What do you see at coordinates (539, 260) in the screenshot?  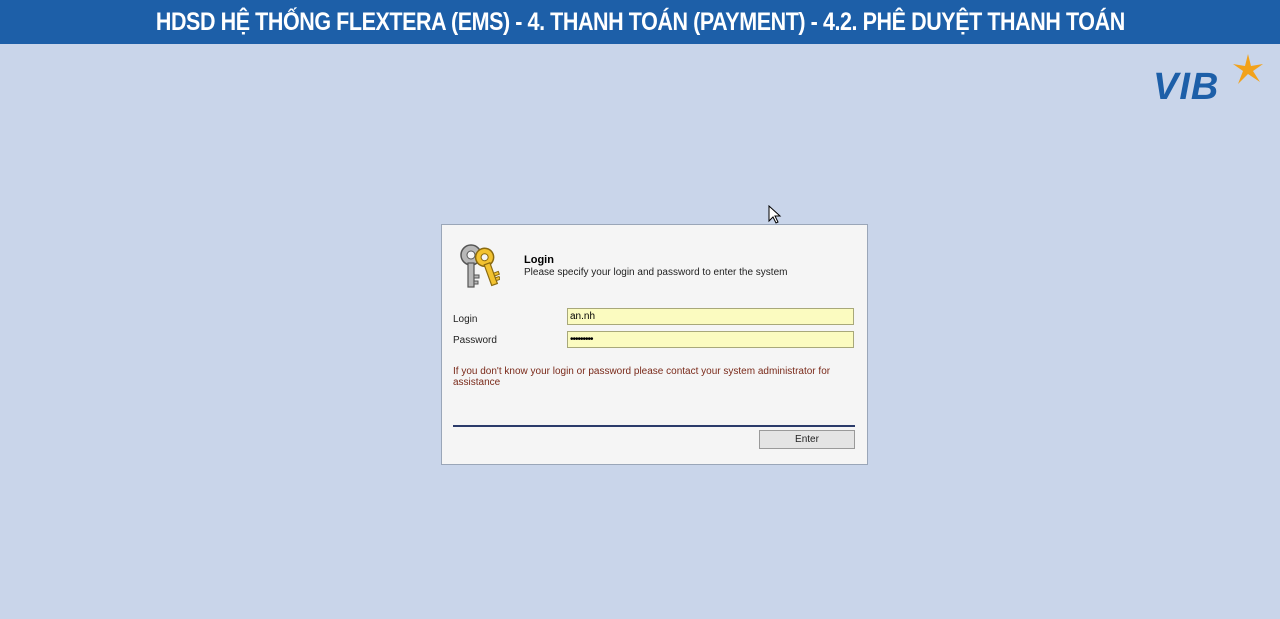 I see `dialog-title: Login` at bounding box center [539, 260].